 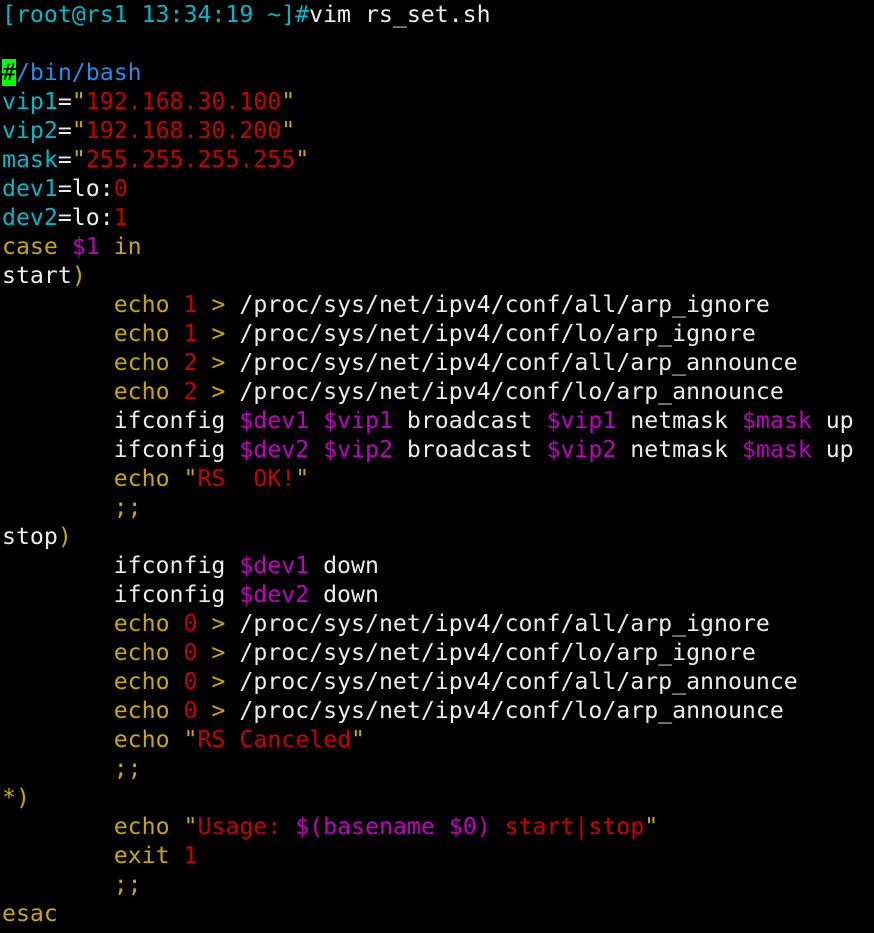 What do you see at coordinates (438, 478) in the screenshot?
I see `code-line: echo "RS OK!"` at bounding box center [438, 478].